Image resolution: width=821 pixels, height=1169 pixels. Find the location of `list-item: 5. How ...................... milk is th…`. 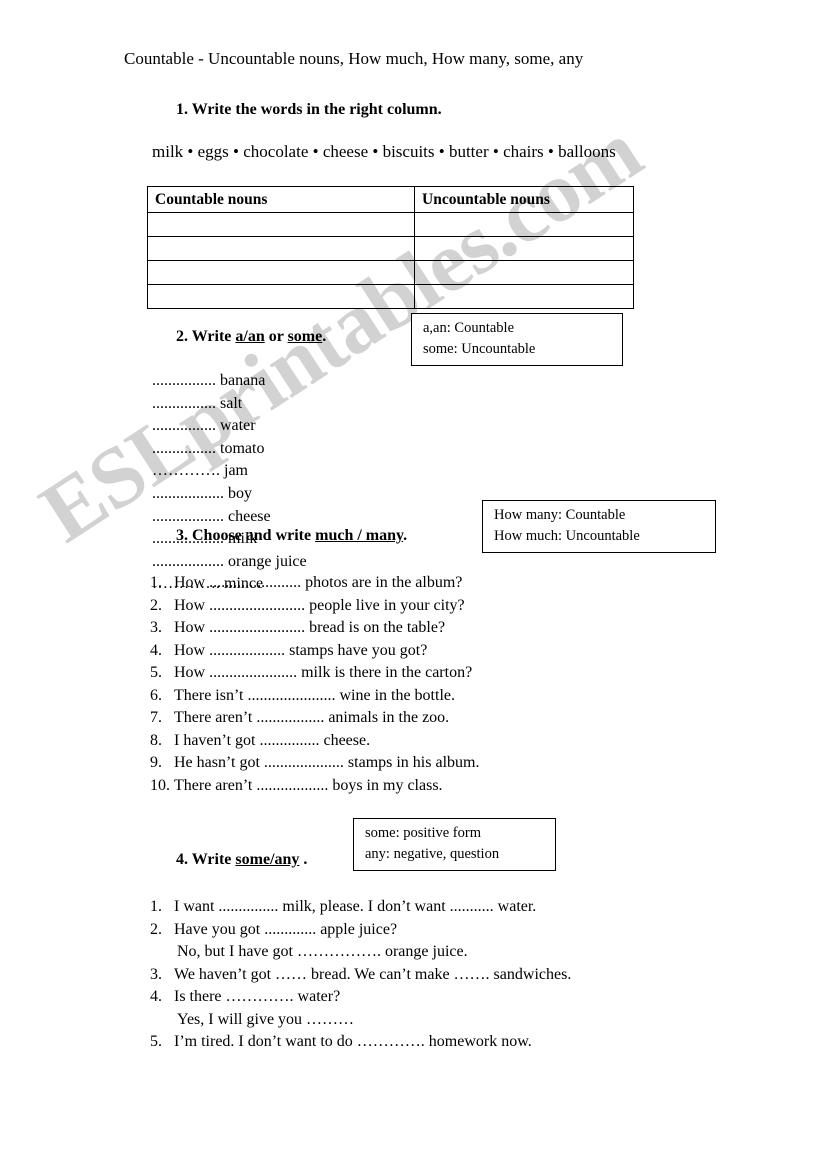

list-item: 5. How ...................... milk is th… is located at coordinates (410, 673).